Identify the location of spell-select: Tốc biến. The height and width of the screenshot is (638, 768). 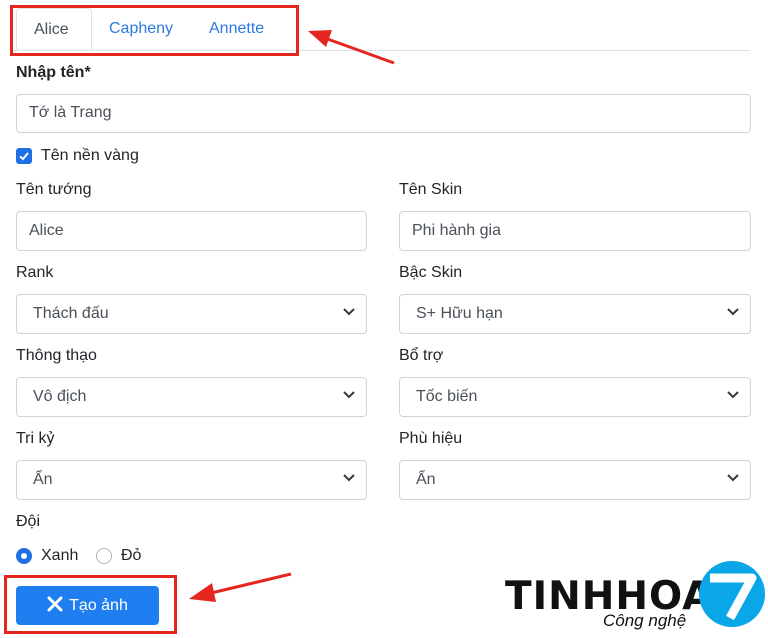
(575, 397).